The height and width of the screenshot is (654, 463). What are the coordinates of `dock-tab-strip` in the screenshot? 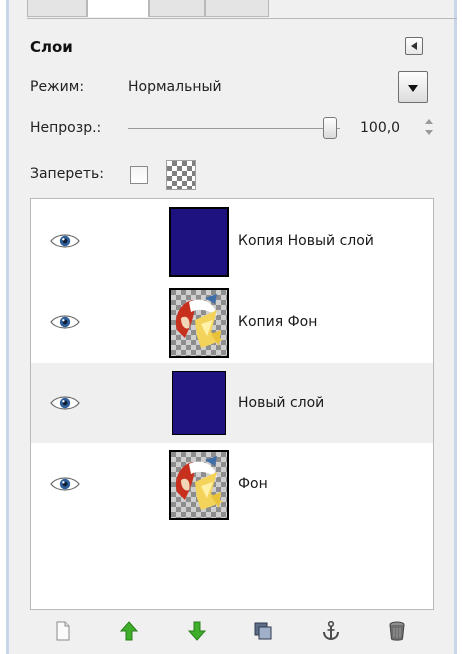 It's located at (242, 9).